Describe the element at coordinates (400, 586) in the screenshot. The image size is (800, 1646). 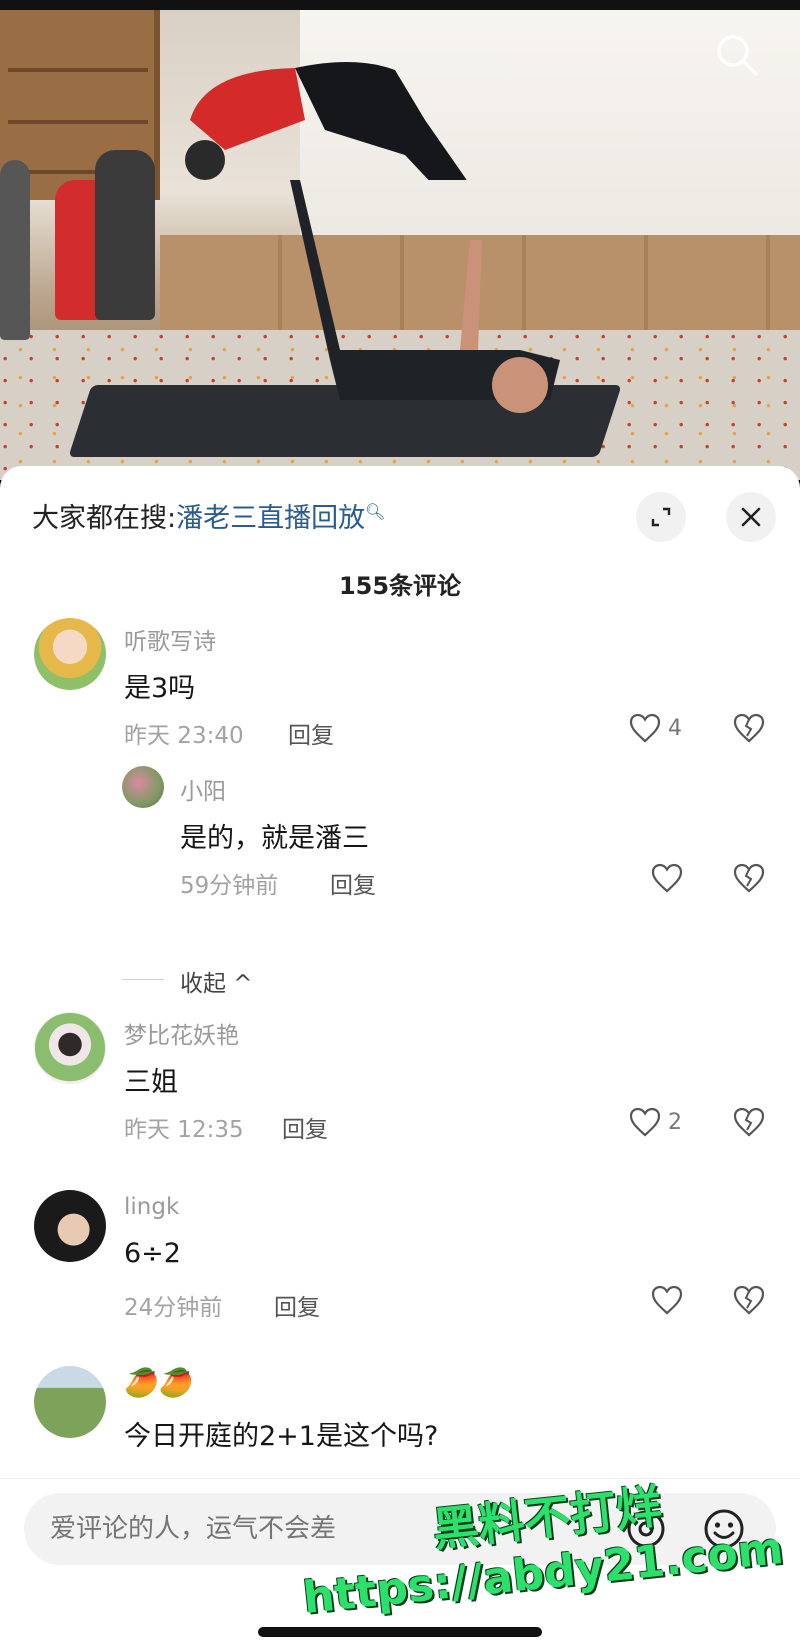
I see `comment-count-title: 155条评论` at that location.